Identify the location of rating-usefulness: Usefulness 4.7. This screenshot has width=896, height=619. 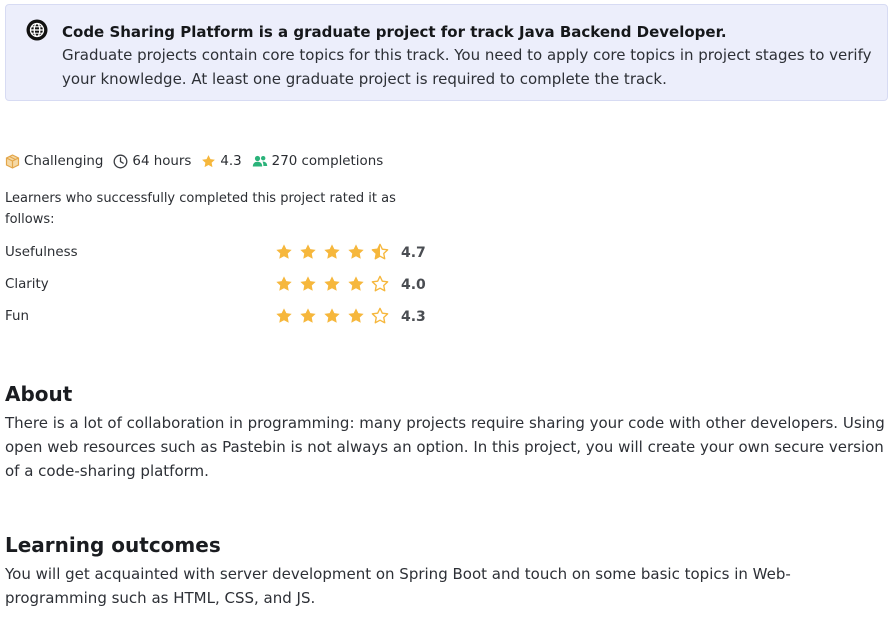
(220, 254).